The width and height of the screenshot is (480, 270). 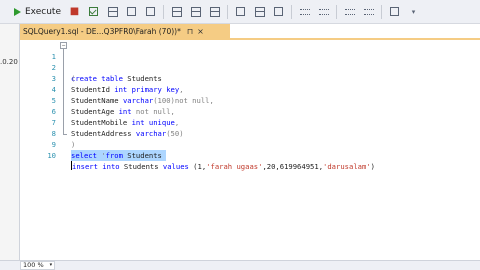 I want to click on comment-icon, so click(x=304, y=11).